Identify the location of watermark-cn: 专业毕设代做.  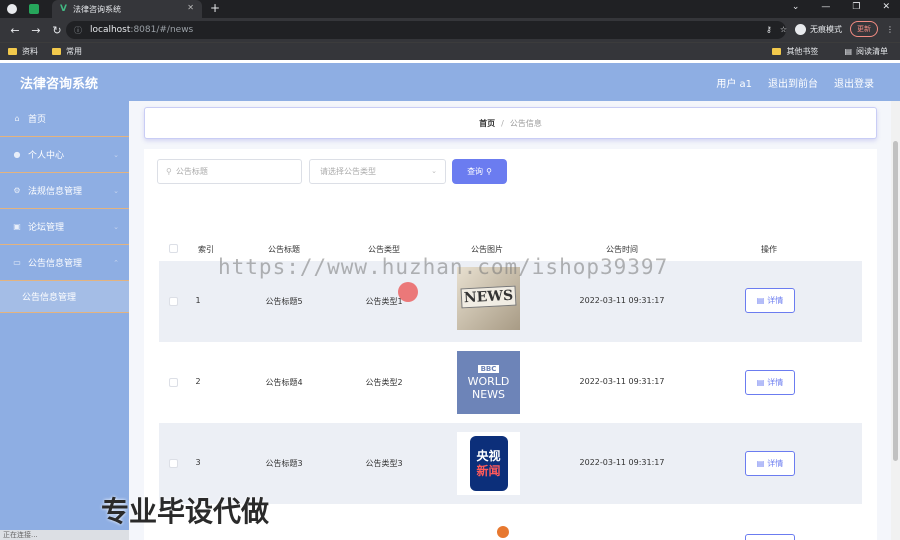
(185, 511).